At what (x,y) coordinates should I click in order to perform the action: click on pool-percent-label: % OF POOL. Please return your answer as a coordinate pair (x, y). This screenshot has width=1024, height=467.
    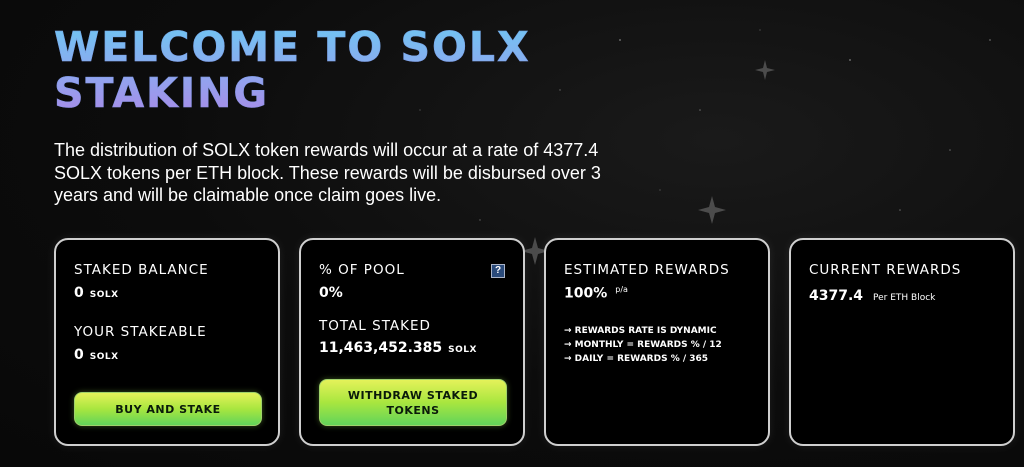
    Looking at the image, I should click on (362, 270).